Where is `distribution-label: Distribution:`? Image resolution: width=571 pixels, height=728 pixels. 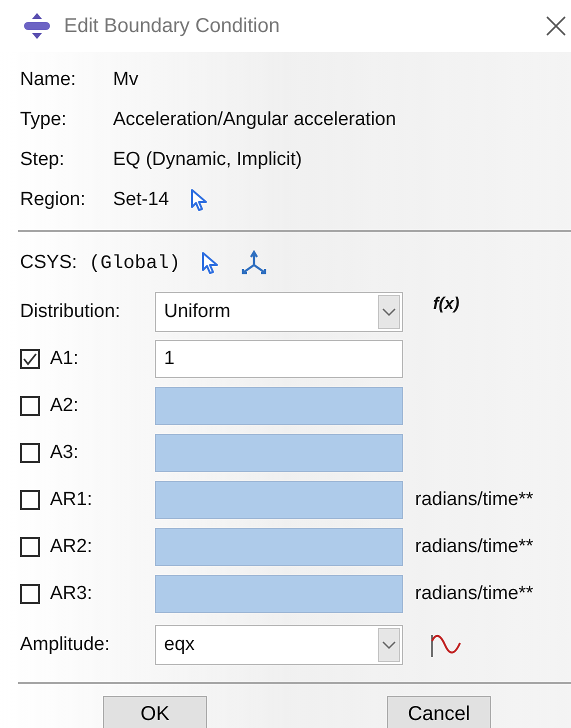 distribution-label: Distribution: is located at coordinates (71, 311).